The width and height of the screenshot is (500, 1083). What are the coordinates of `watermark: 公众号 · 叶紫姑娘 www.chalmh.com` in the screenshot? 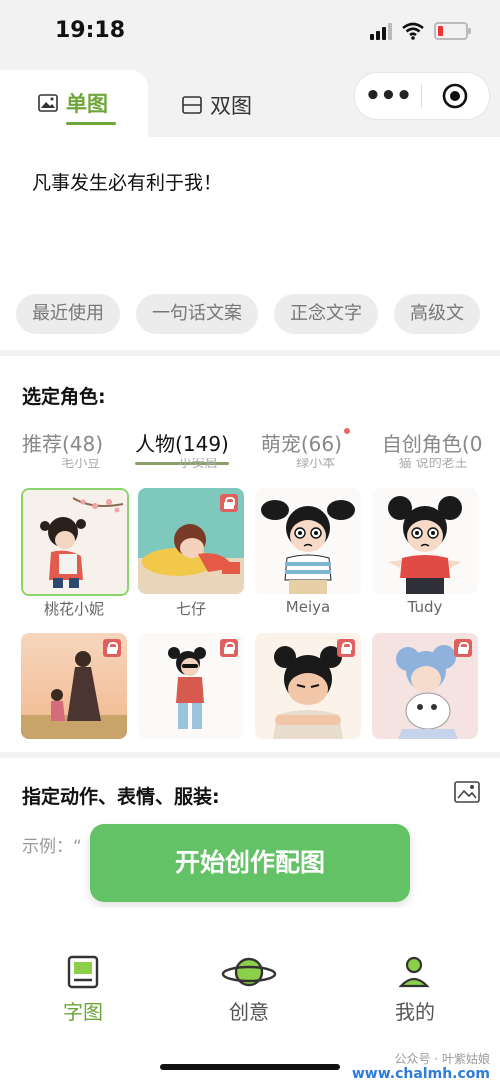 It's located at (421, 1067).